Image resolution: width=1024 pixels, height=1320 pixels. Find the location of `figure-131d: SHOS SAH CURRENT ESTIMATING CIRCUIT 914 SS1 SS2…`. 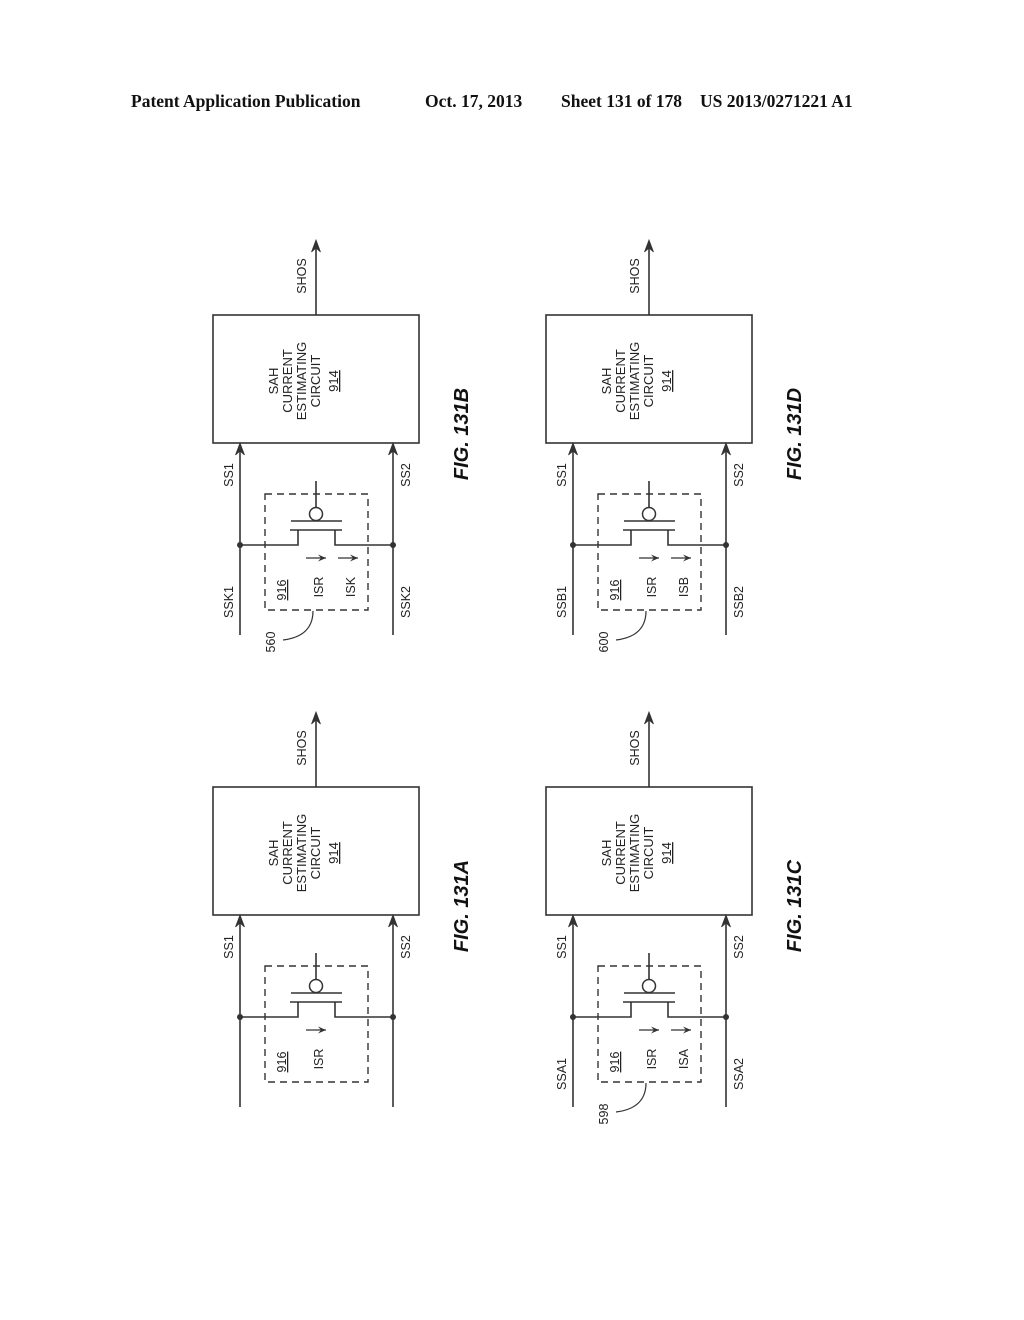

figure-131d: SHOS SAH CURRENT ESTIMATING CIRCUIT 914 SS1 SS2… is located at coordinates (675, 445).